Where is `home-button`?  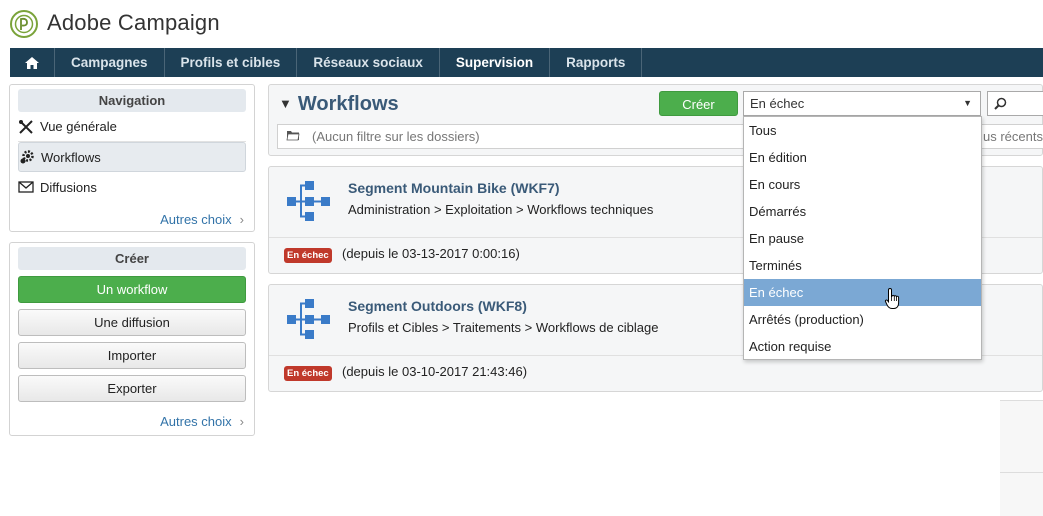
home-button is located at coordinates (32, 62).